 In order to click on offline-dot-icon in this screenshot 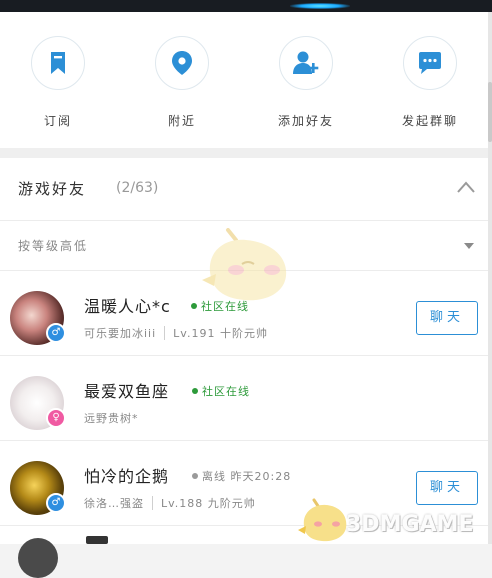, I will do `click(195, 476)`.